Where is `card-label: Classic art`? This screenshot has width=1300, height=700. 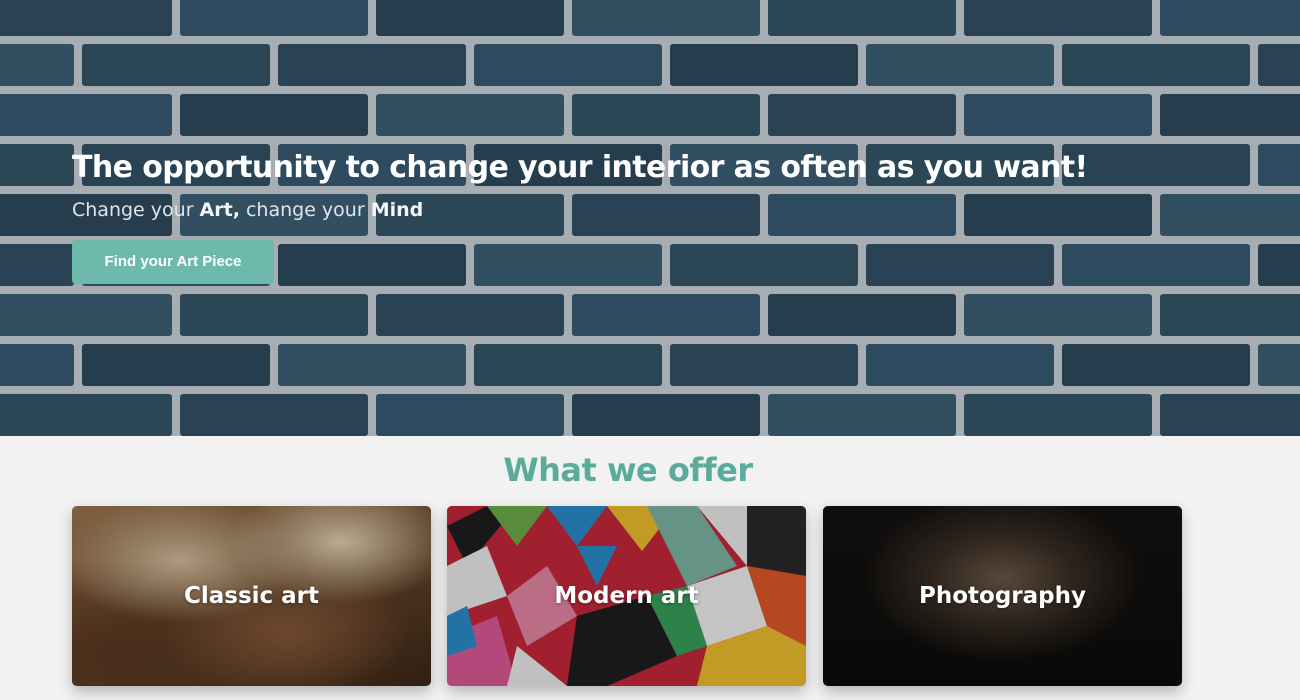
card-label: Classic art is located at coordinates (251, 596).